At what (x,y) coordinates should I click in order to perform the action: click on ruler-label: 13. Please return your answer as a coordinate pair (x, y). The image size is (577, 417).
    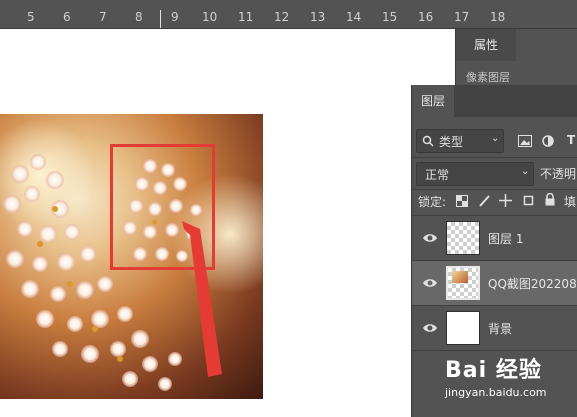
    Looking at the image, I should click on (318, 17).